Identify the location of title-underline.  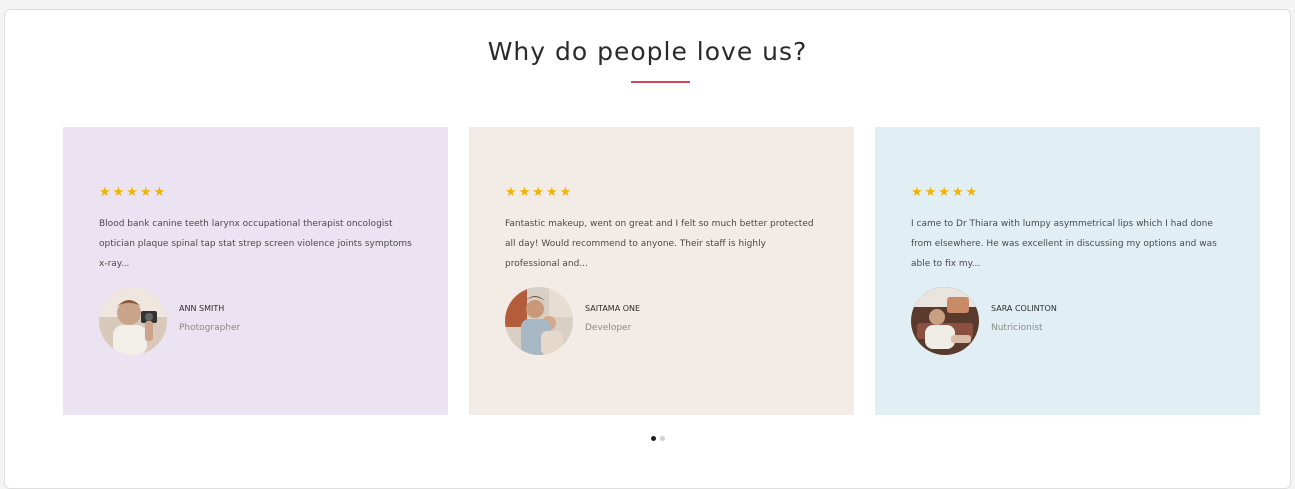
(660, 82).